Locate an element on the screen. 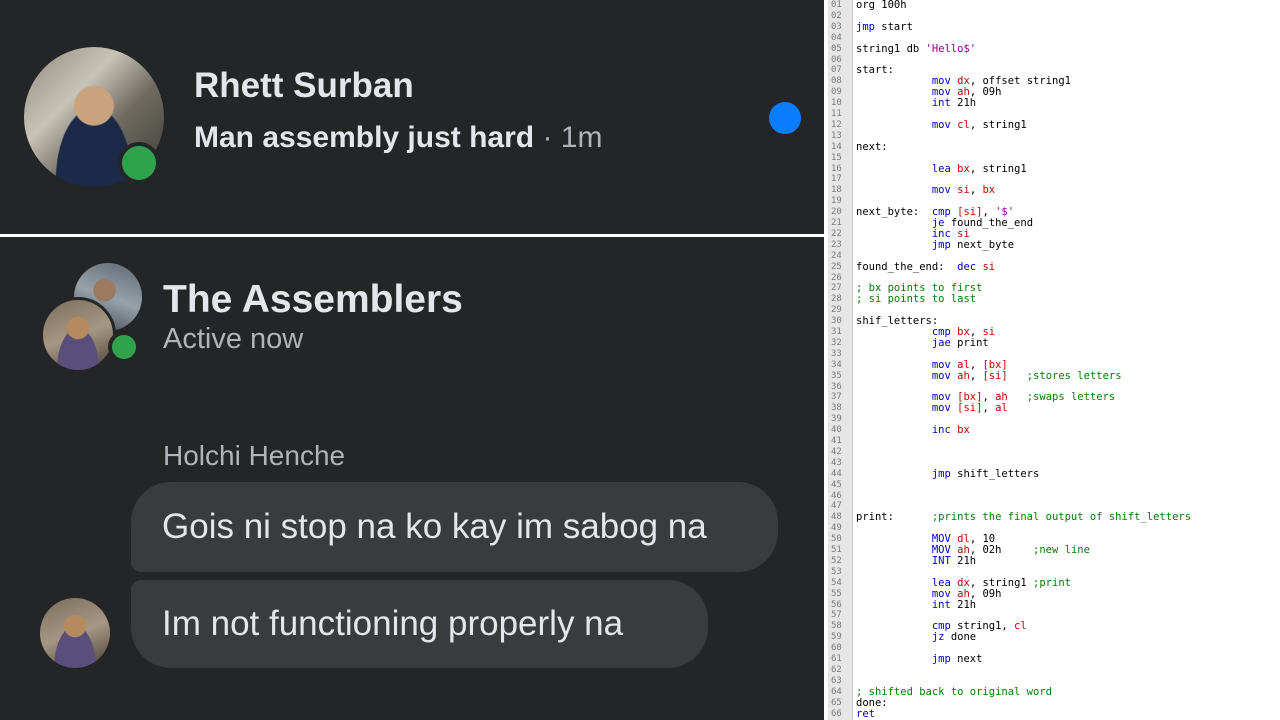 This screenshot has height=720, width=1280. line-number: 57 is located at coordinates (836, 615).